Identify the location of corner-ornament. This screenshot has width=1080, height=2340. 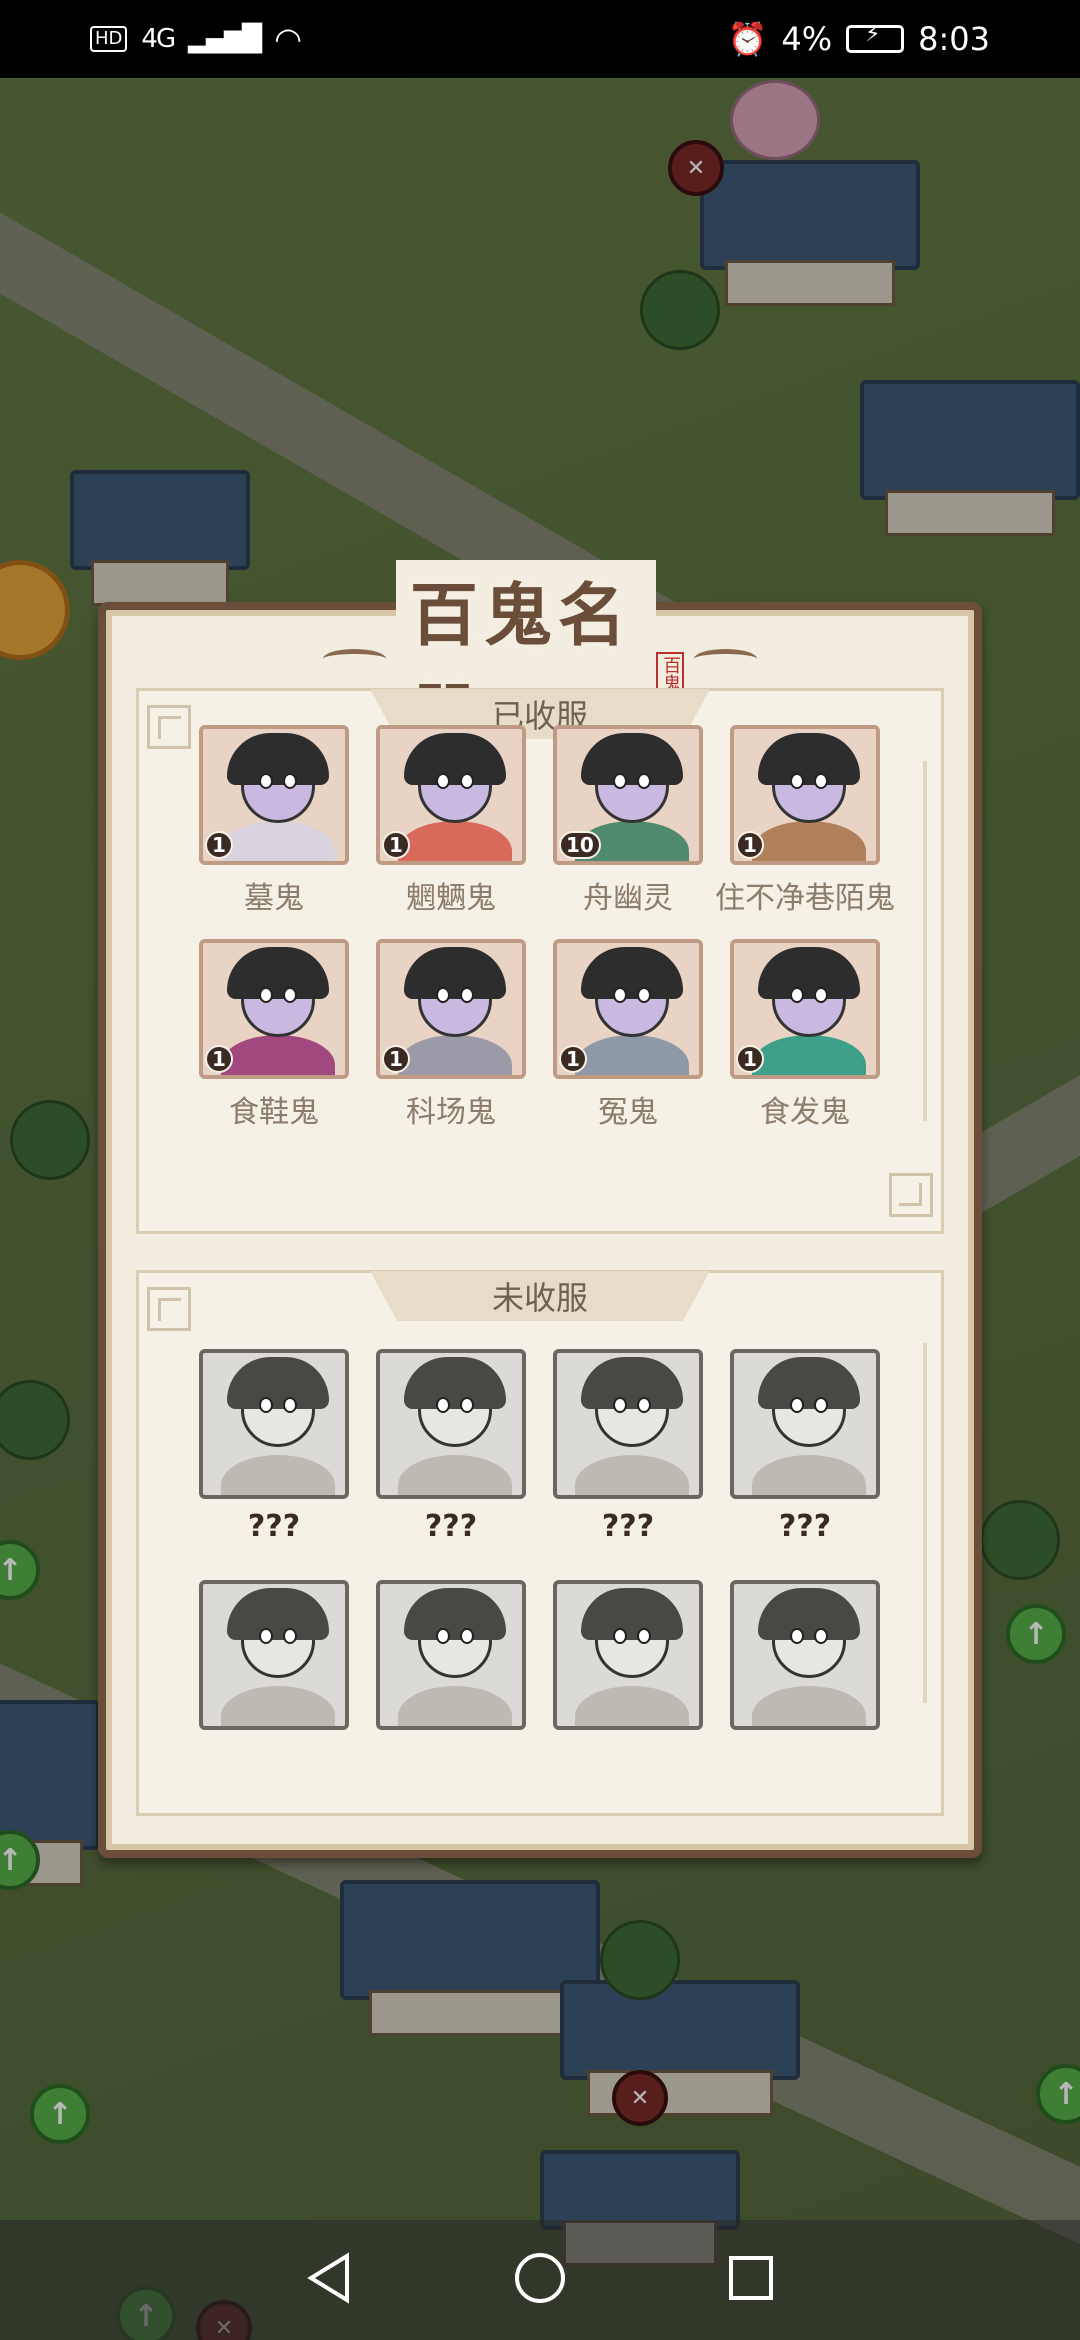
(911, 1195).